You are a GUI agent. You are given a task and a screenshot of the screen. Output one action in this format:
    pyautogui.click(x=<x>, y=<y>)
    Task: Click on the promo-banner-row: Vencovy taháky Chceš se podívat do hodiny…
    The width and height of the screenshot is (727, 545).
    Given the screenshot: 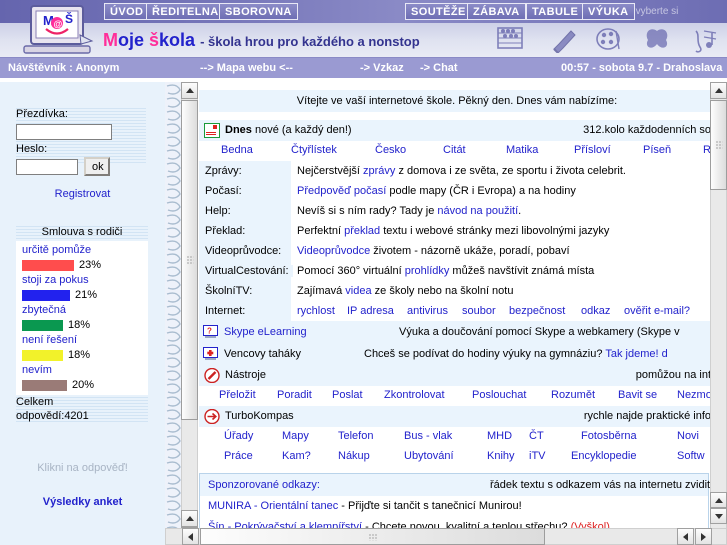 What is the action you would take?
    pyautogui.click(x=457, y=354)
    